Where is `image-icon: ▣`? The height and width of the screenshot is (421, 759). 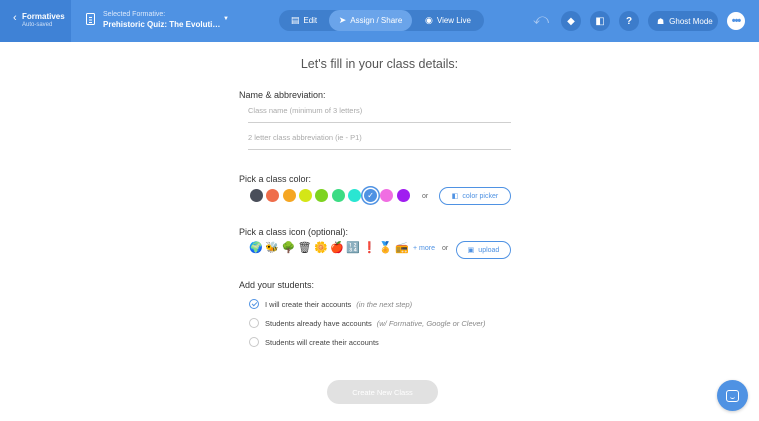
image-icon: ▣ is located at coordinates (471, 250).